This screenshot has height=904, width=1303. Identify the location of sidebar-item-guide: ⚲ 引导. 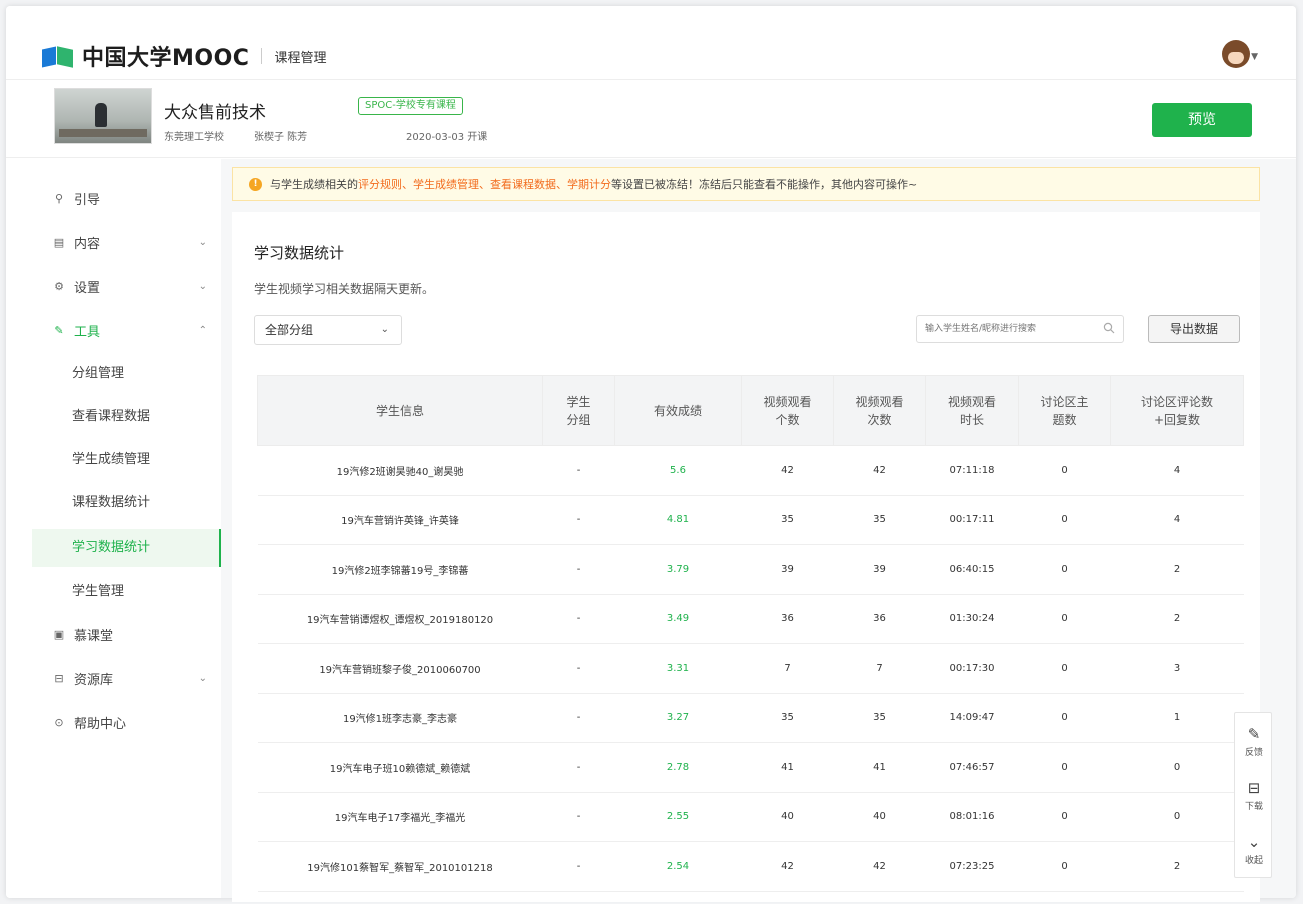
(113, 198).